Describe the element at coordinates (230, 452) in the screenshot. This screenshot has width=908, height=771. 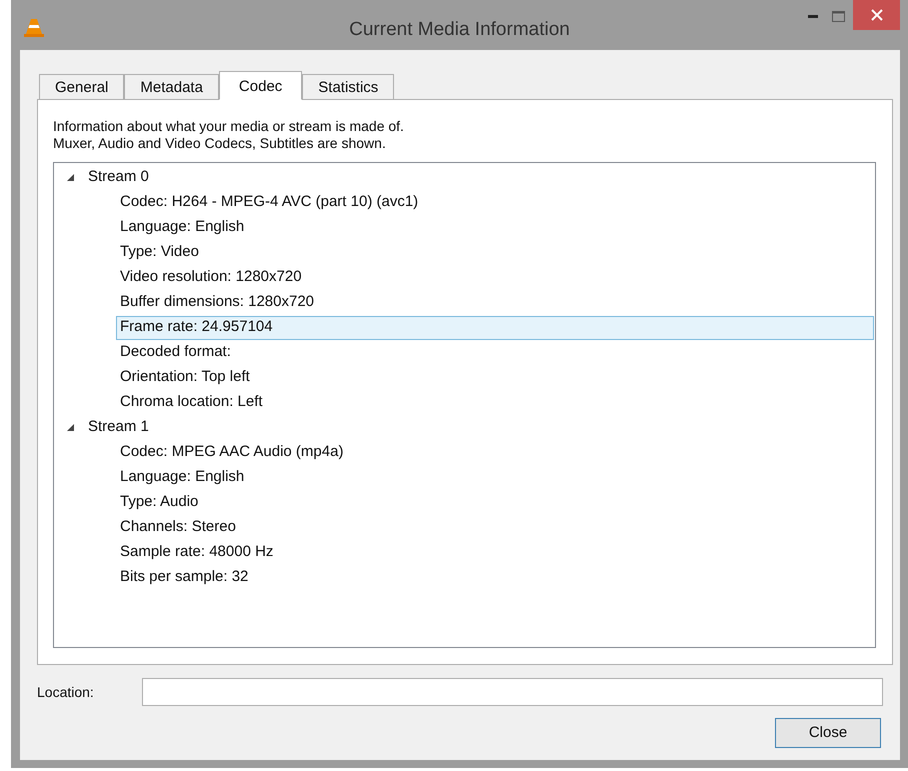
I see `tree-item: Codec: MPEG AAC Audio (mp4a)` at that location.